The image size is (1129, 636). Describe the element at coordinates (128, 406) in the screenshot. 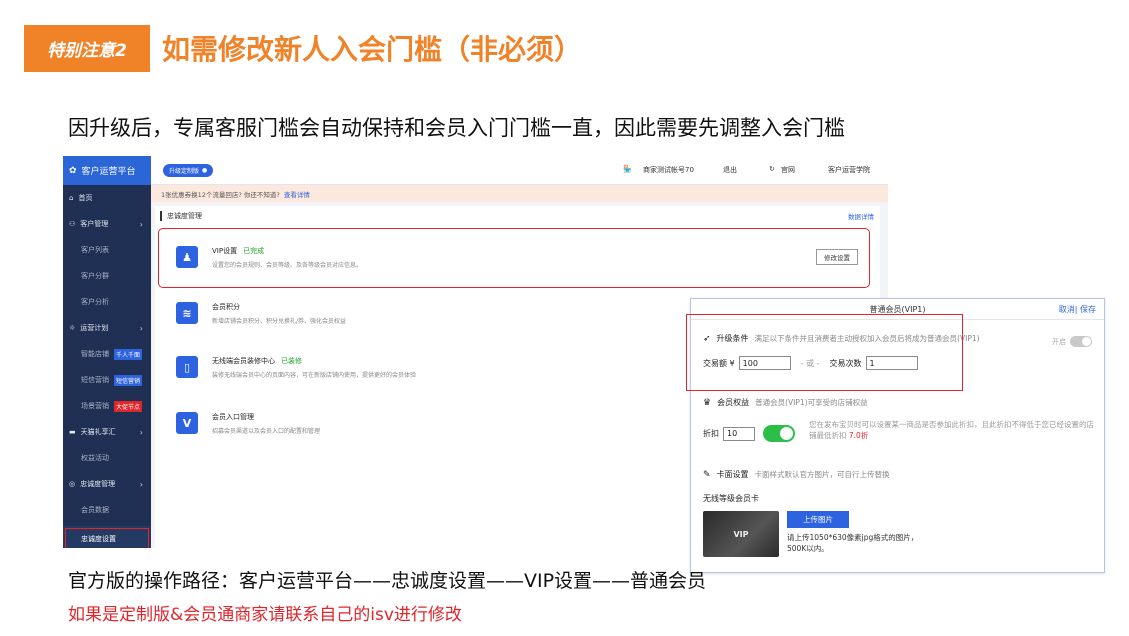

I see `sidebar-badge: 大促节点` at that location.